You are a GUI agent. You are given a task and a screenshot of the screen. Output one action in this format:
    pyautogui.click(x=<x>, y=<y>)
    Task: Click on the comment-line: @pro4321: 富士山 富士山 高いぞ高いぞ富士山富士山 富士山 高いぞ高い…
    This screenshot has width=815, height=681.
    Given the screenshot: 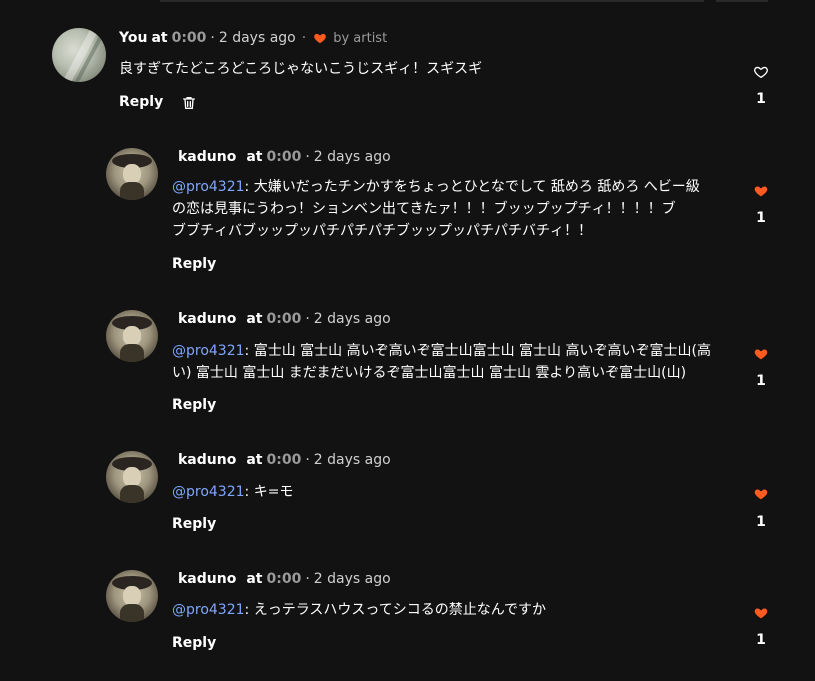 What is the action you would take?
    pyautogui.click(x=459, y=351)
    